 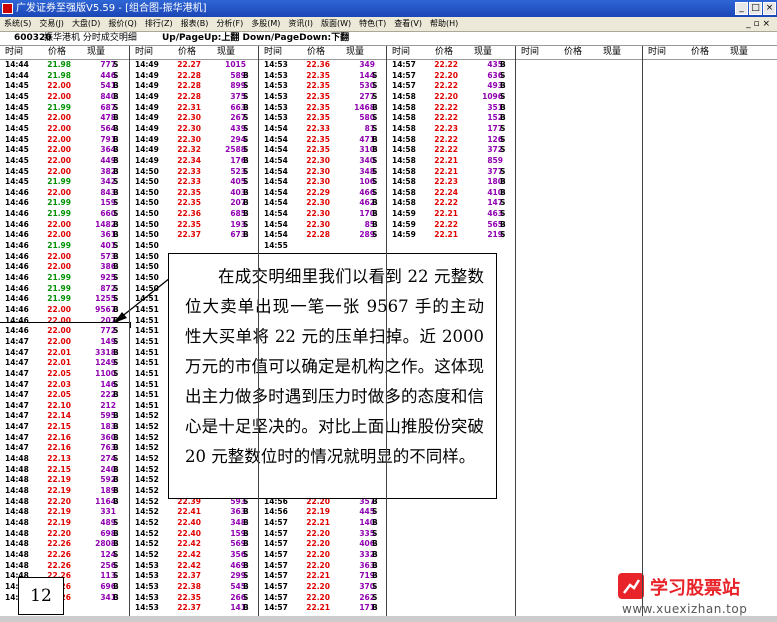 I want to click on watermark-url: www.xuexizhan.top, so click(x=685, y=609).